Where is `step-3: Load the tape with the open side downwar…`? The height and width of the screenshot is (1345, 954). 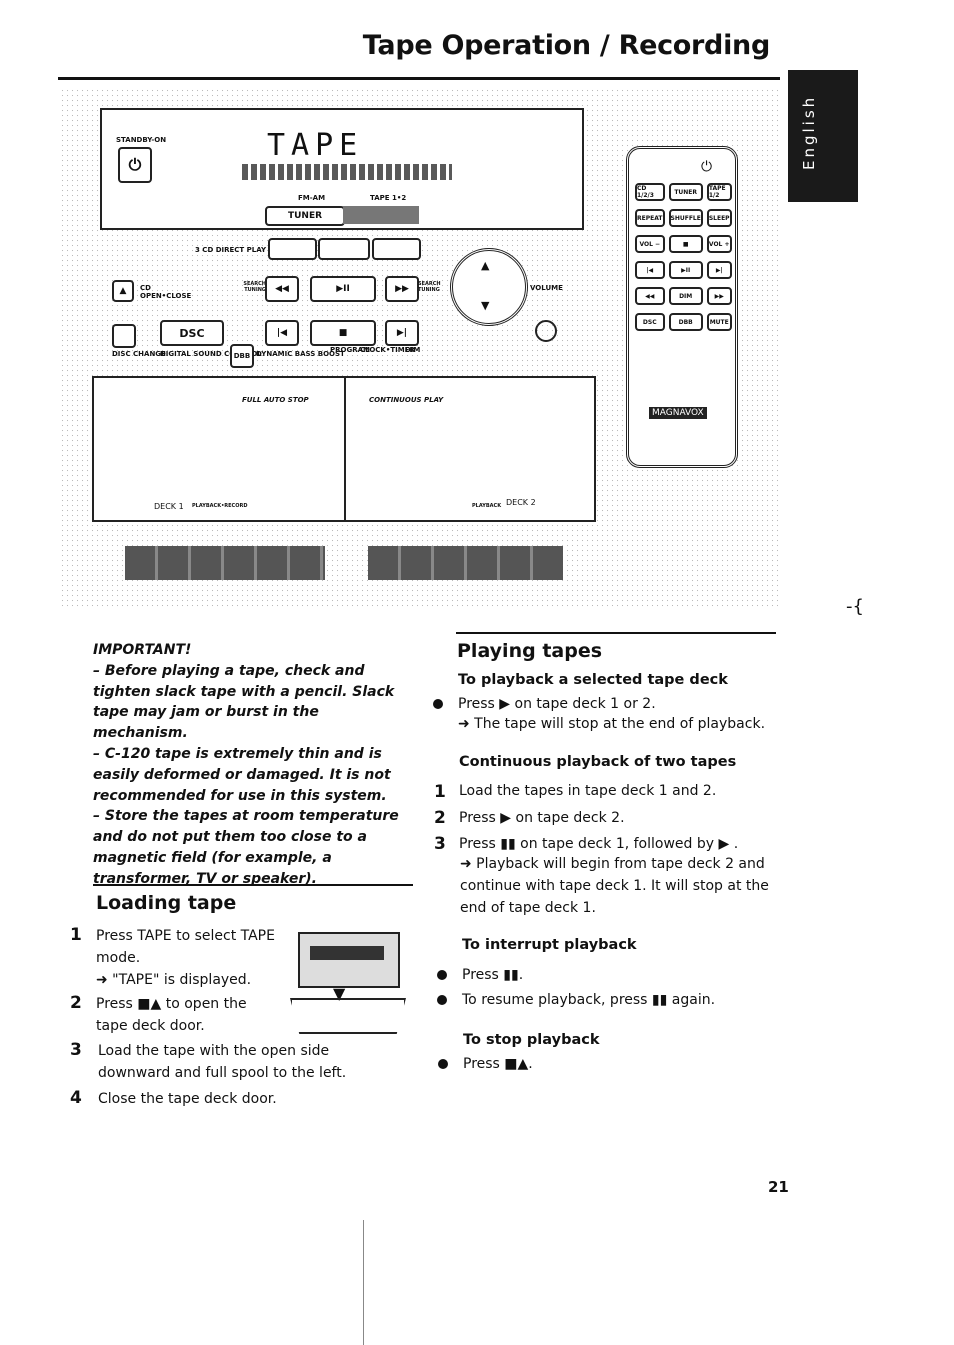
step-3: Load the tape with the open side downwar… is located at coordinates (222, 1062).